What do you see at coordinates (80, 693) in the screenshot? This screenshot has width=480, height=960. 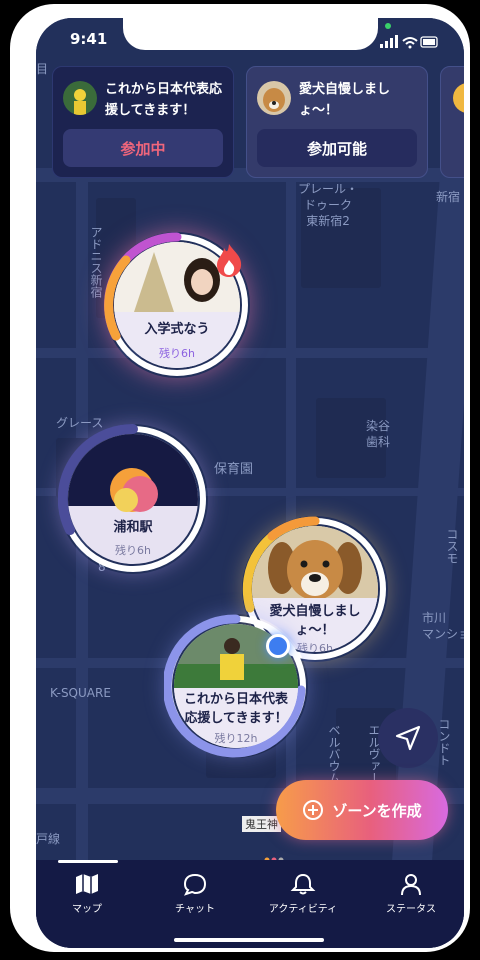 I see `map-label-k-square: K-SQUARE` at bounding box center [80, 693].